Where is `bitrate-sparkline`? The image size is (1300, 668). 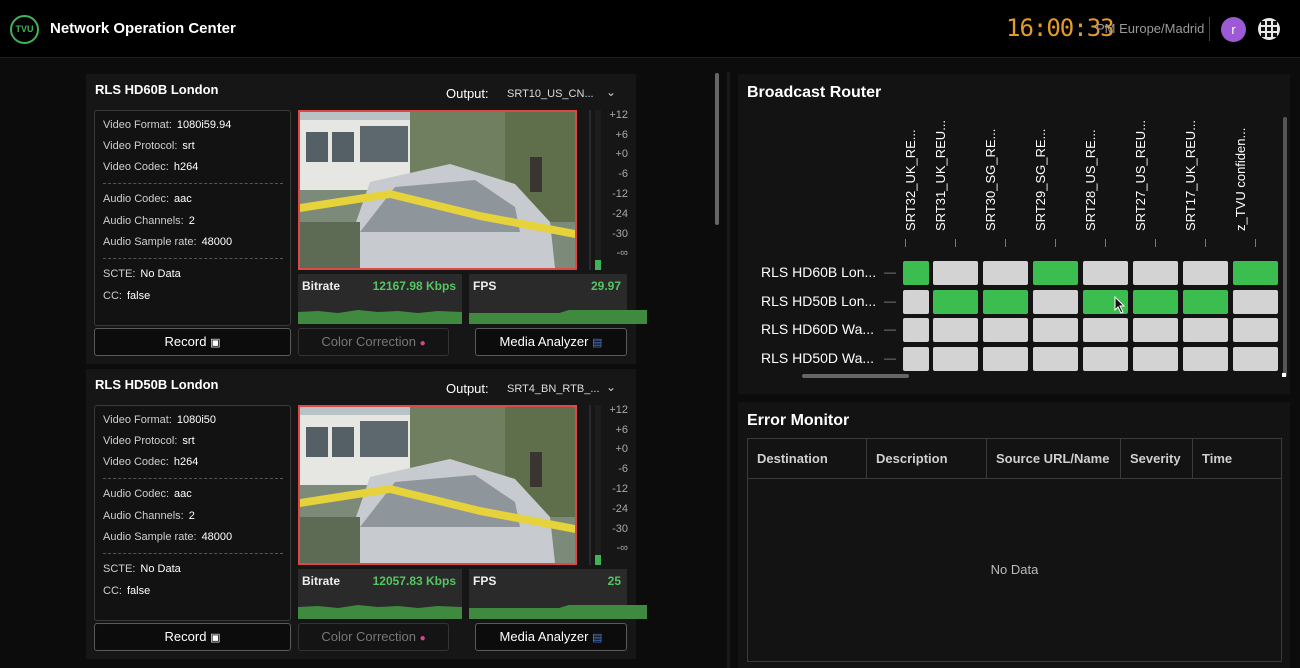
bitrate-sparkline is located at coordinates (380, 317).